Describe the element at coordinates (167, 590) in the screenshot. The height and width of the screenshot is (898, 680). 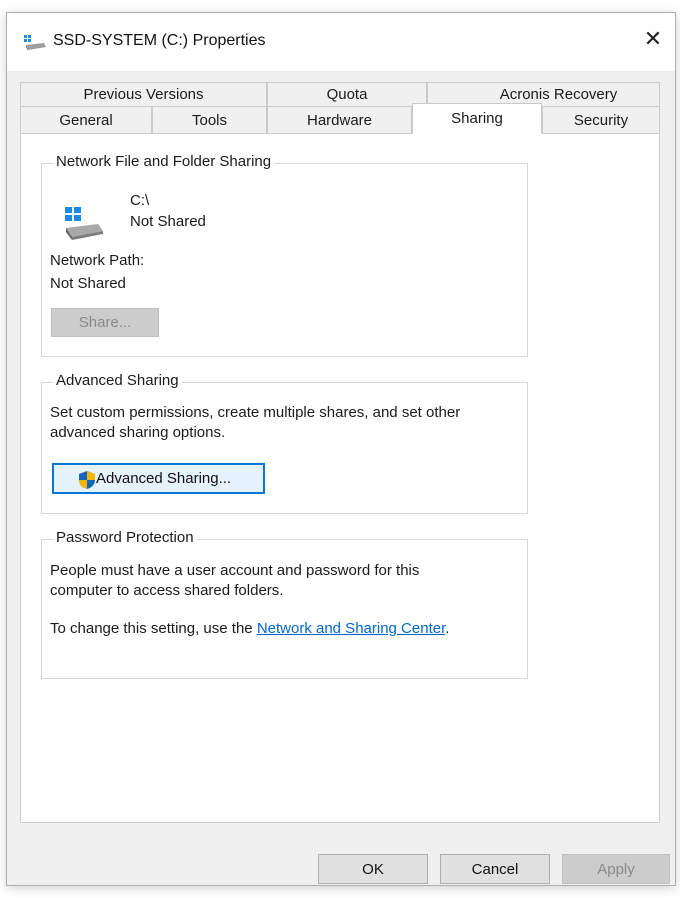
I see `password-protection-description: computer to access shared folders.` at that location.